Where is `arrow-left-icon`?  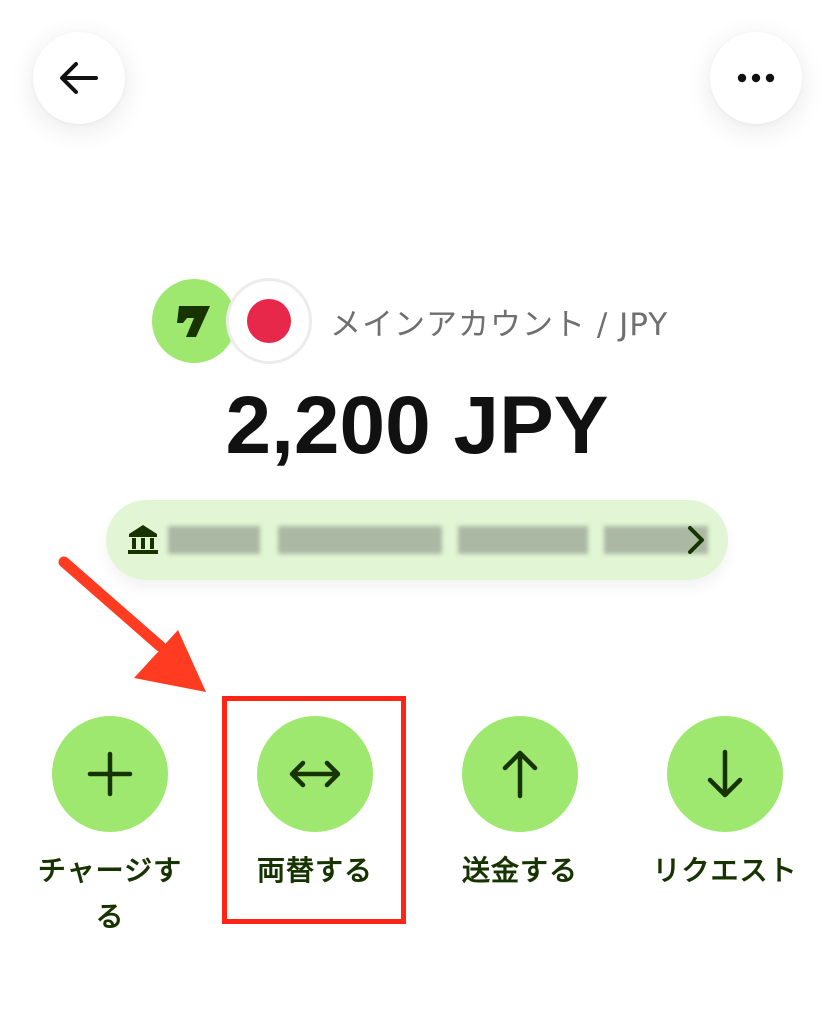 arrow-left-icon is located at coordinates (79, 78).